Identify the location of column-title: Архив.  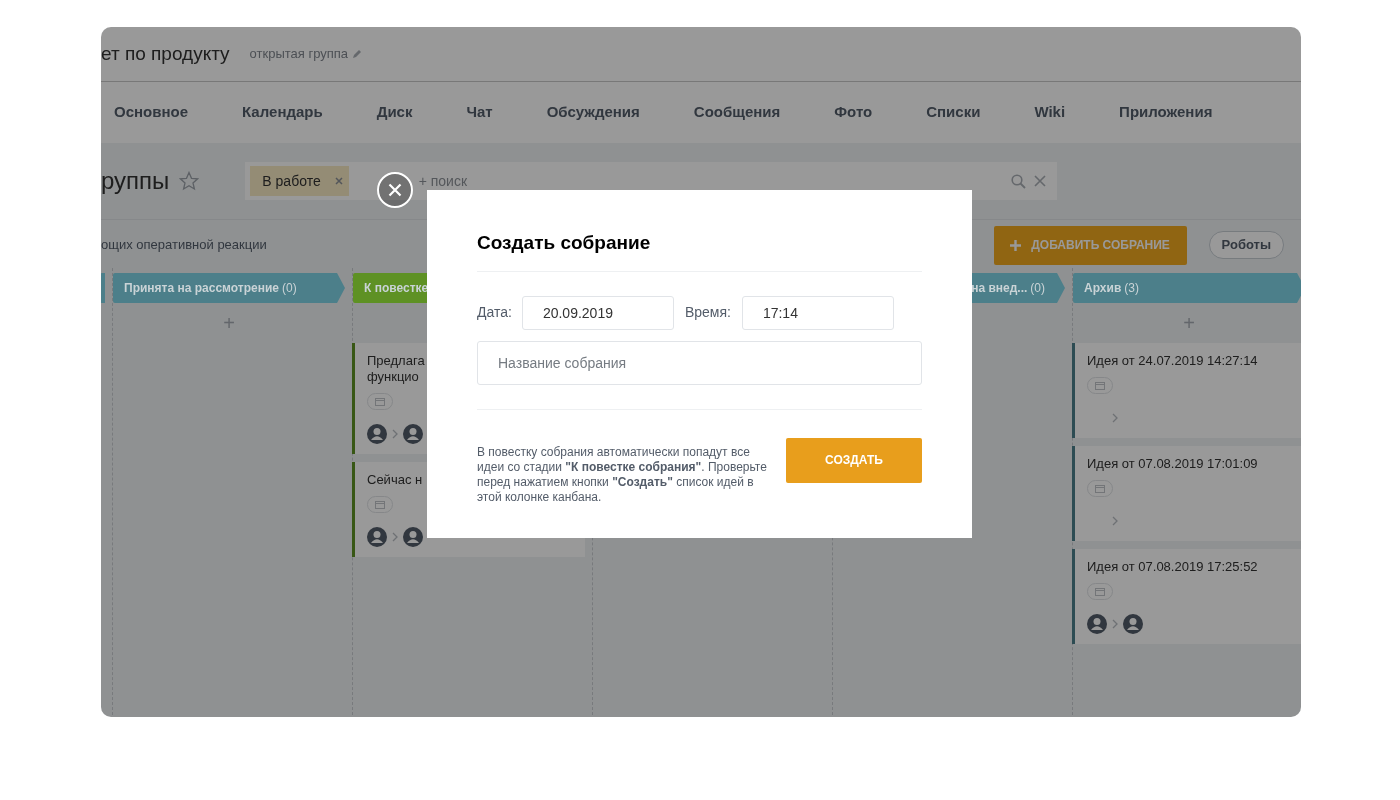
(1103, 288).